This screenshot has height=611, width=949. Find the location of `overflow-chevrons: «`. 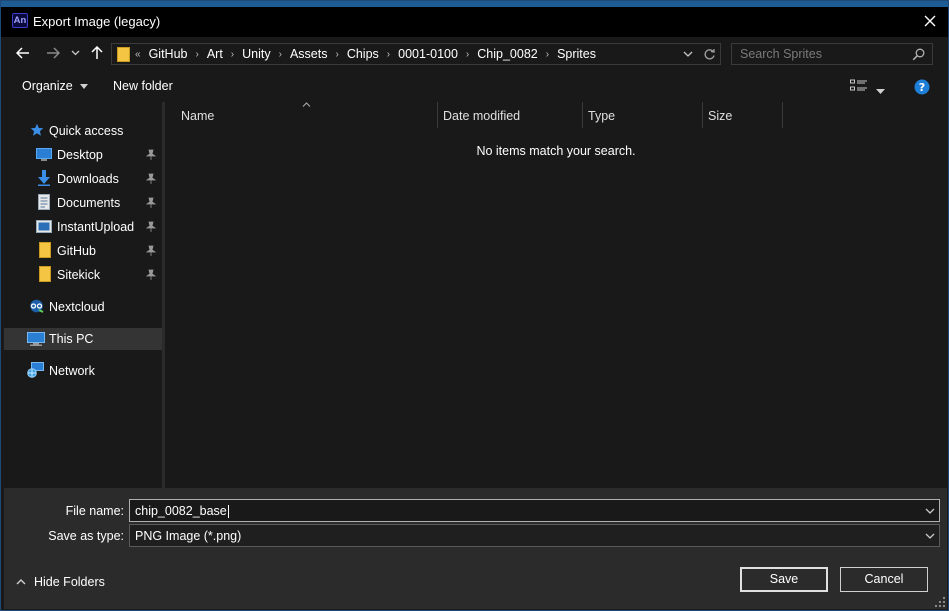

overflow-chevrons: « is located at coordinates (138, 54).